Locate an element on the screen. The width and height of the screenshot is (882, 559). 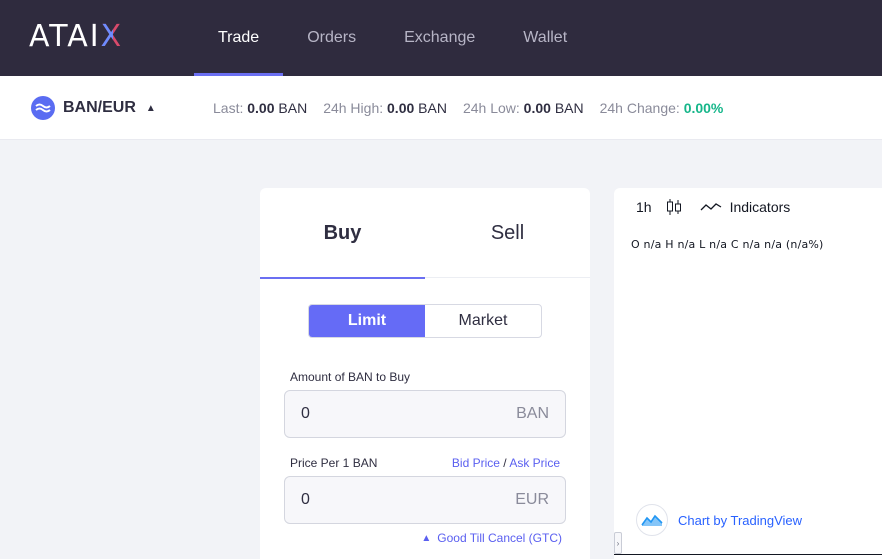
gtc-label: Good Till Cancel (GTC) is located at coordinates (499, 538).